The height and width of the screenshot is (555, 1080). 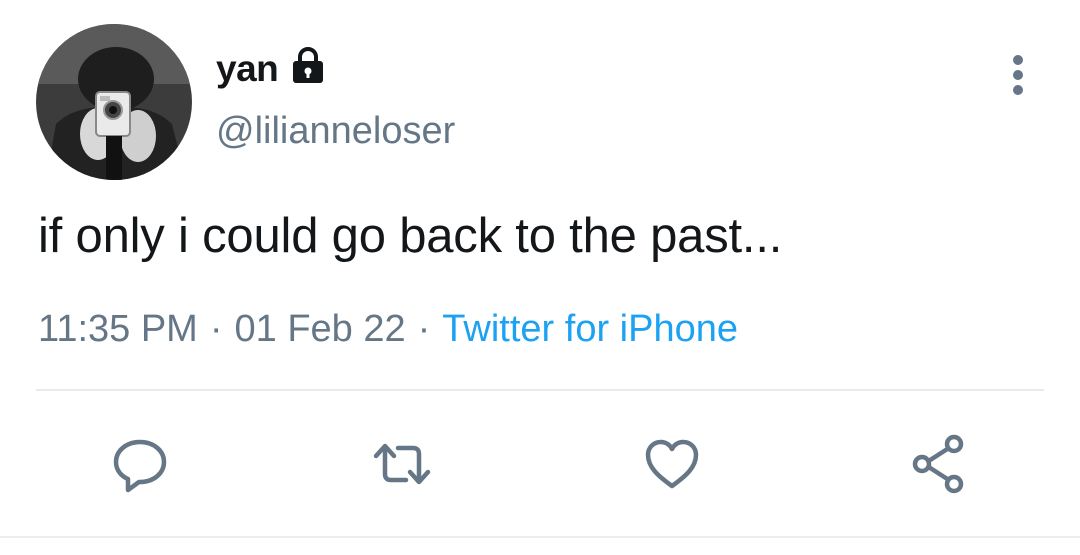 I want to click on author-name-row: yan, so click(x=272, y=69).